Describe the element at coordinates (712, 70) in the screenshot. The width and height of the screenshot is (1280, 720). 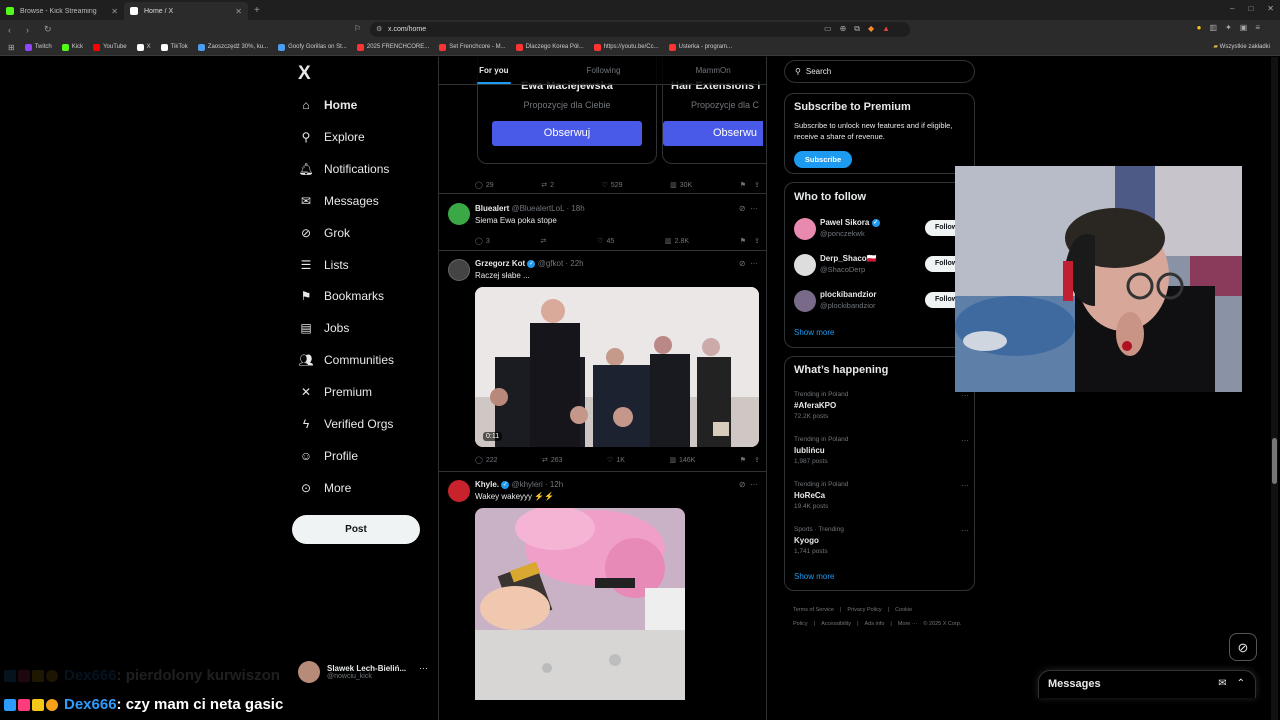
I see `tab-mammon: MammOn` at that location.